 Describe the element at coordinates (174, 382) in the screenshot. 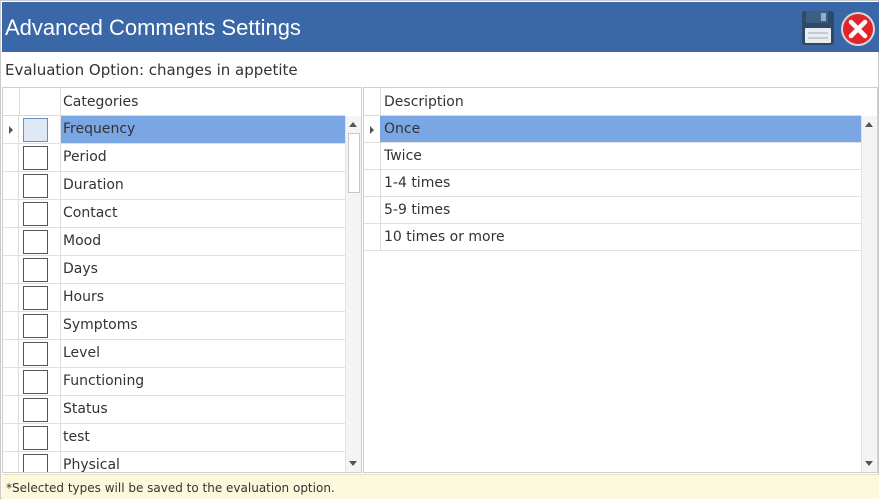

I see `category-row: Functioning` at that location.